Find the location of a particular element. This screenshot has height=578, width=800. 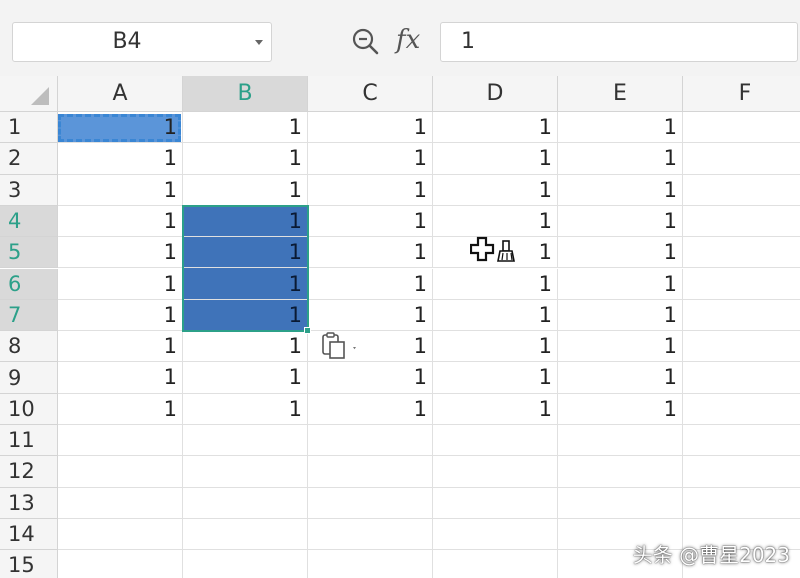

row-header-12: 12 is located at coordinates (29, 472).